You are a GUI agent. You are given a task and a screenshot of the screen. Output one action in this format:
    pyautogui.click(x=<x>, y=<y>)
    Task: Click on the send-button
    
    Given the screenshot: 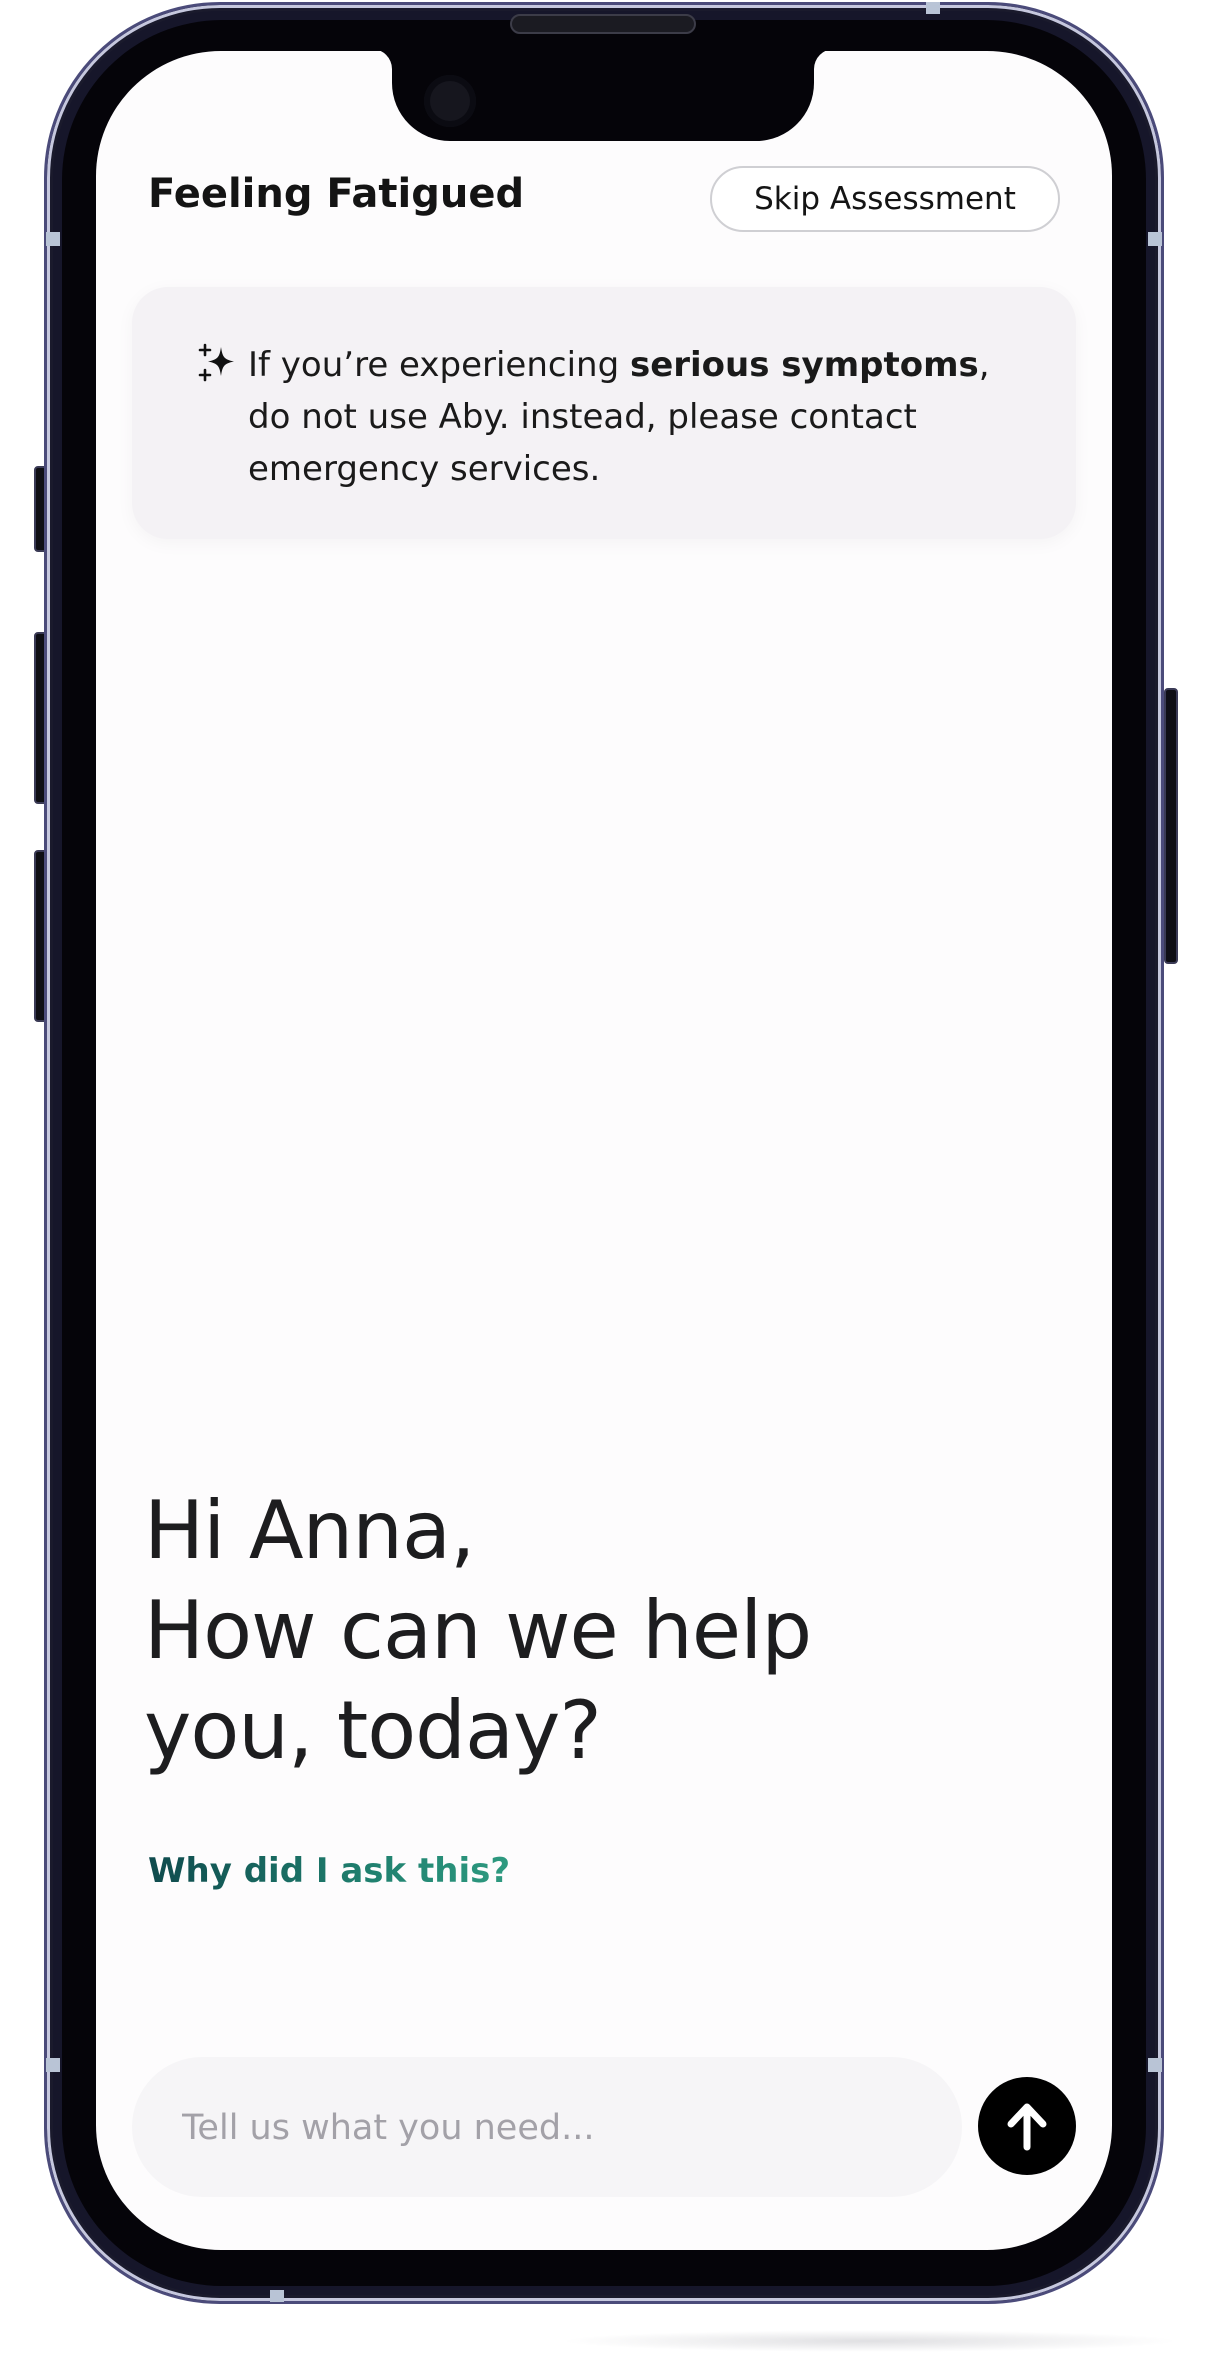 What is the action you would take?
    pyautogui.click(x=1027, y=2126)
    